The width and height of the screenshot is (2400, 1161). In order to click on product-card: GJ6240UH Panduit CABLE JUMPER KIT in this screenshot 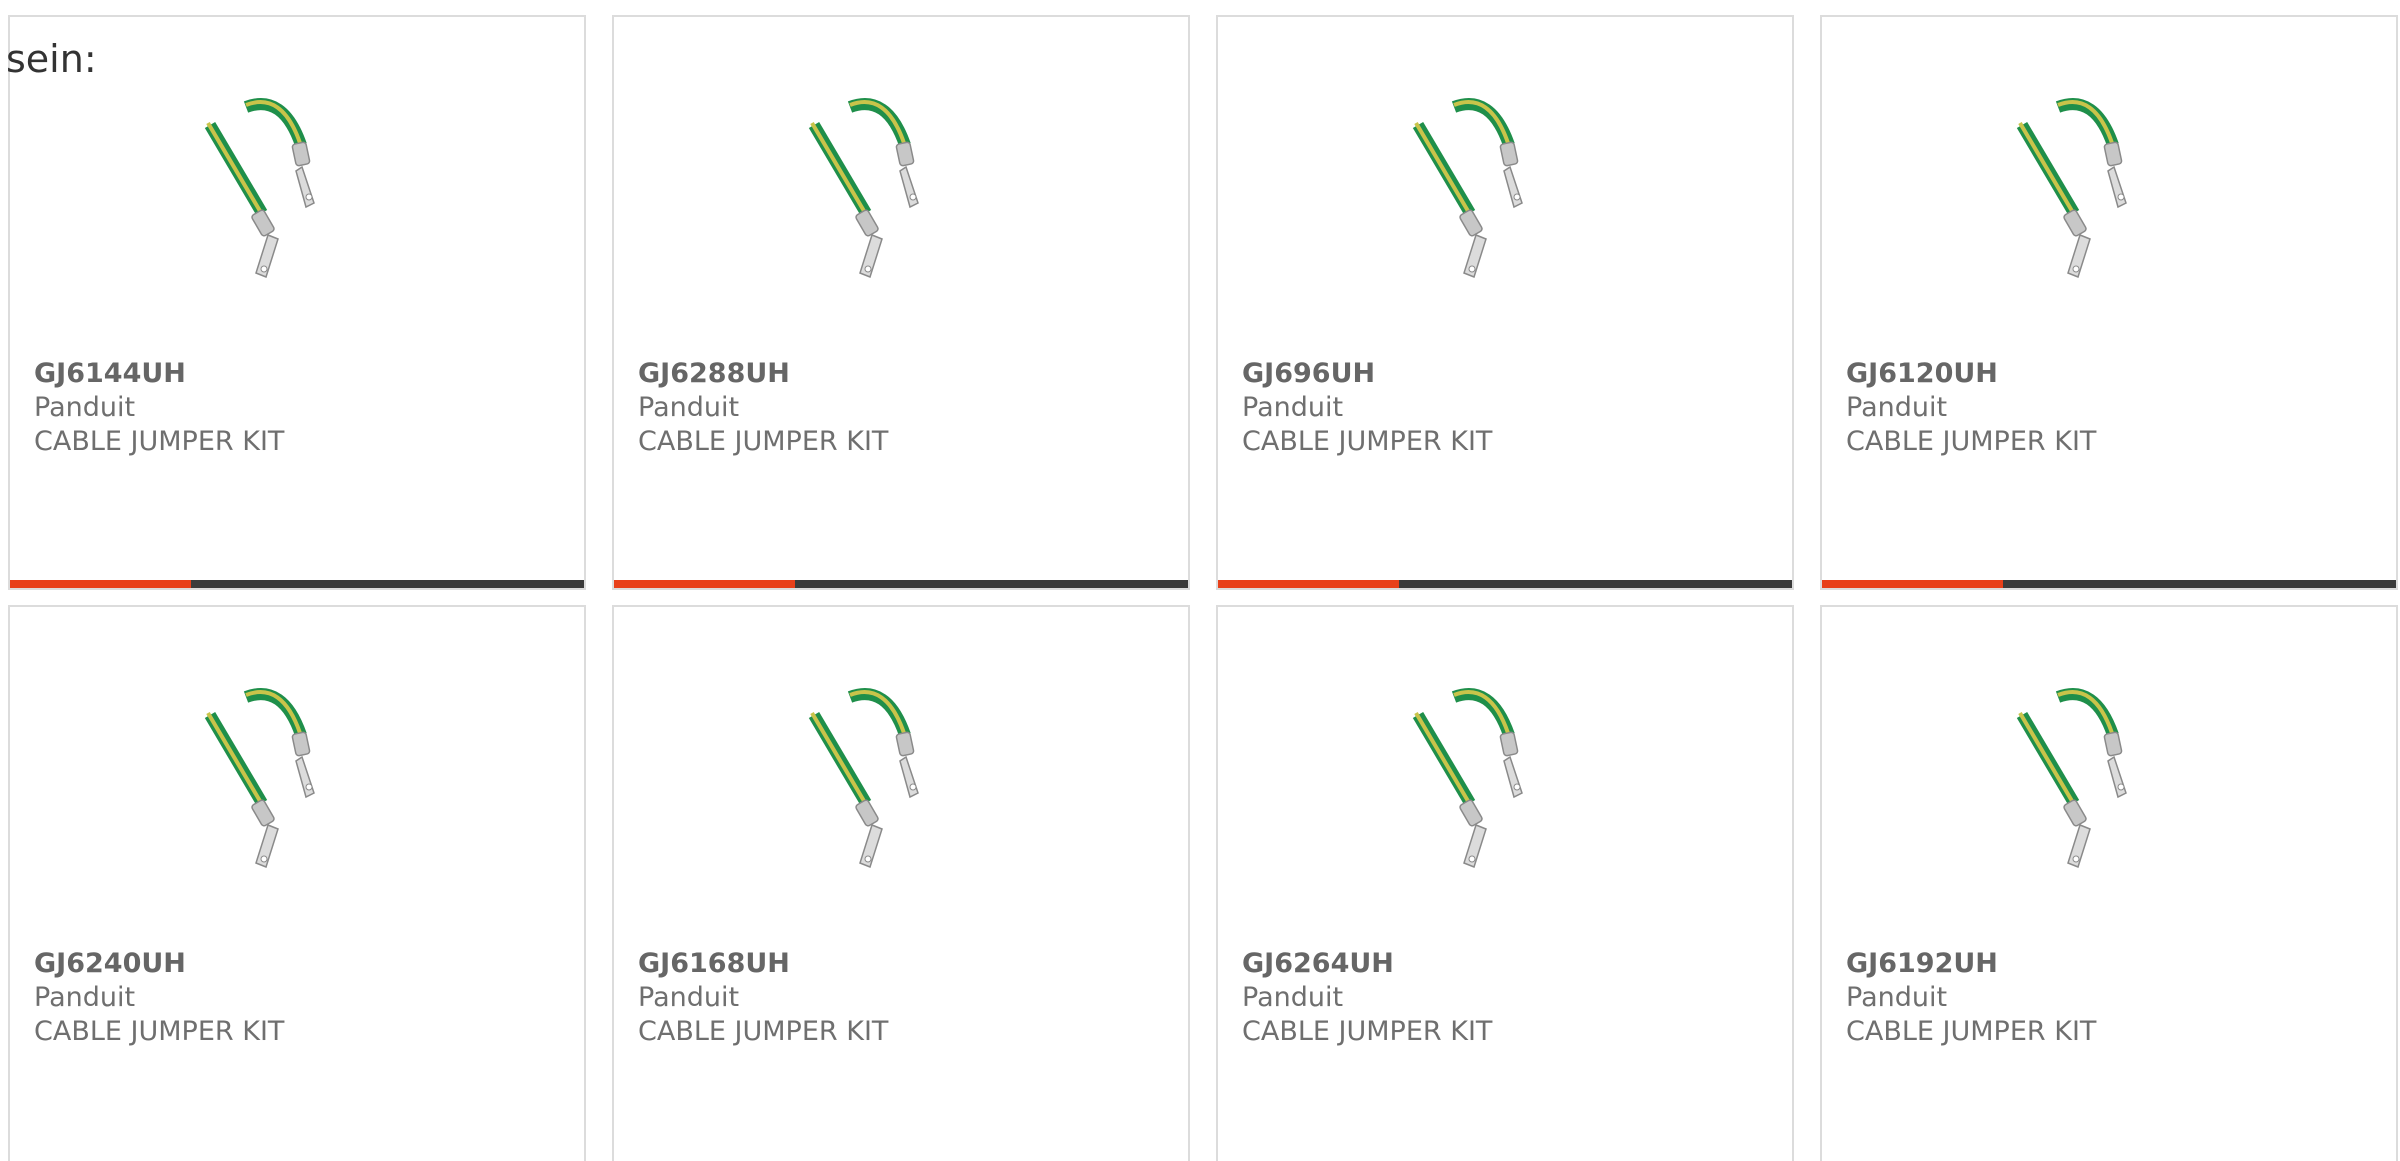, I will do `click(297, 883)`.